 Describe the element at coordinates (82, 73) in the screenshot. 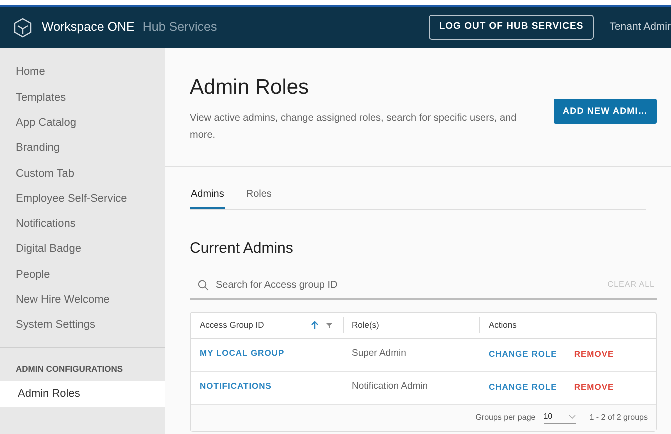

I see `sidebar-item: Home` at that location.